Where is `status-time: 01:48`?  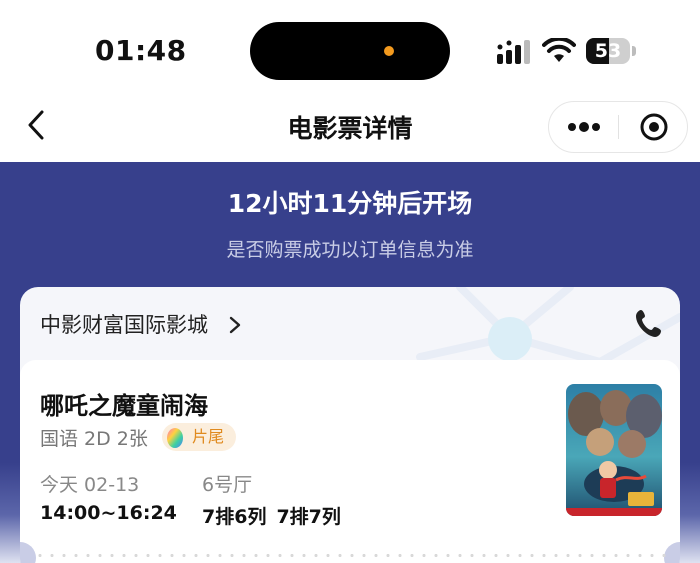 status-time: 01:48 is located at coordinates (141, 50).